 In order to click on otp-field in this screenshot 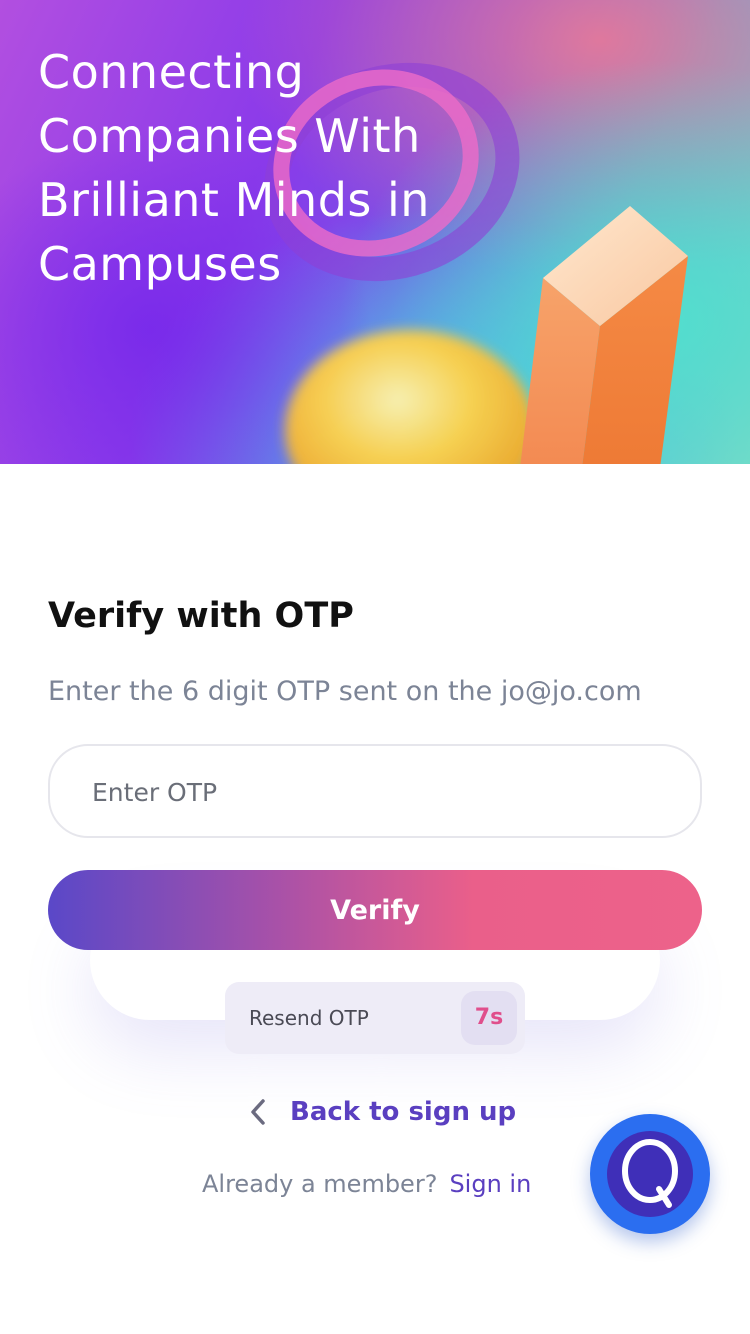, I will do `click(375, 791)`.